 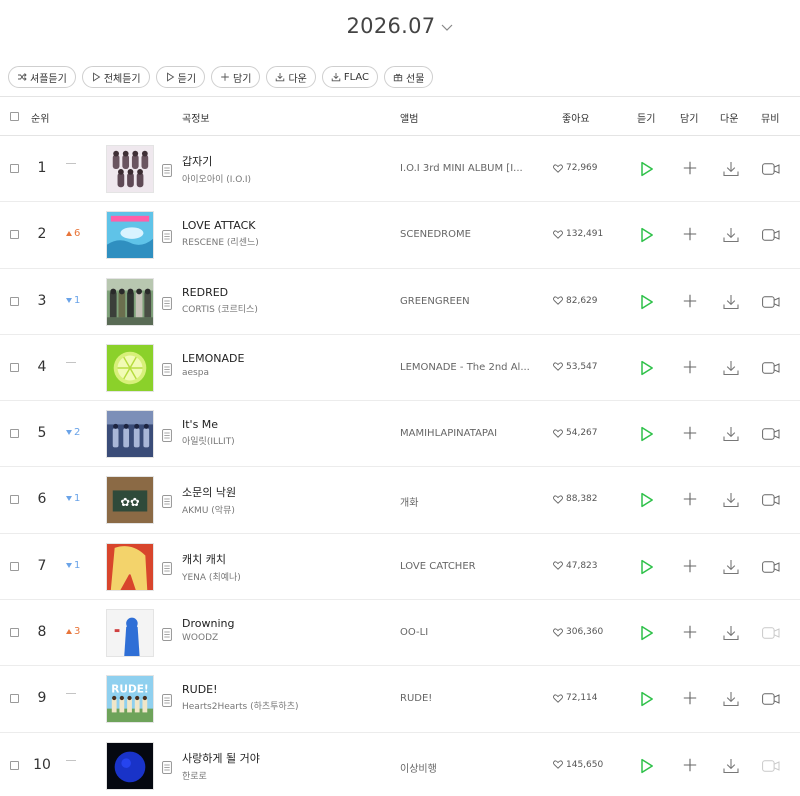 What do you see at coordinates (282, 758) in the screenshot?
I see `song-title: 사랑하게 될 거야` at bounding box center [282, 758].